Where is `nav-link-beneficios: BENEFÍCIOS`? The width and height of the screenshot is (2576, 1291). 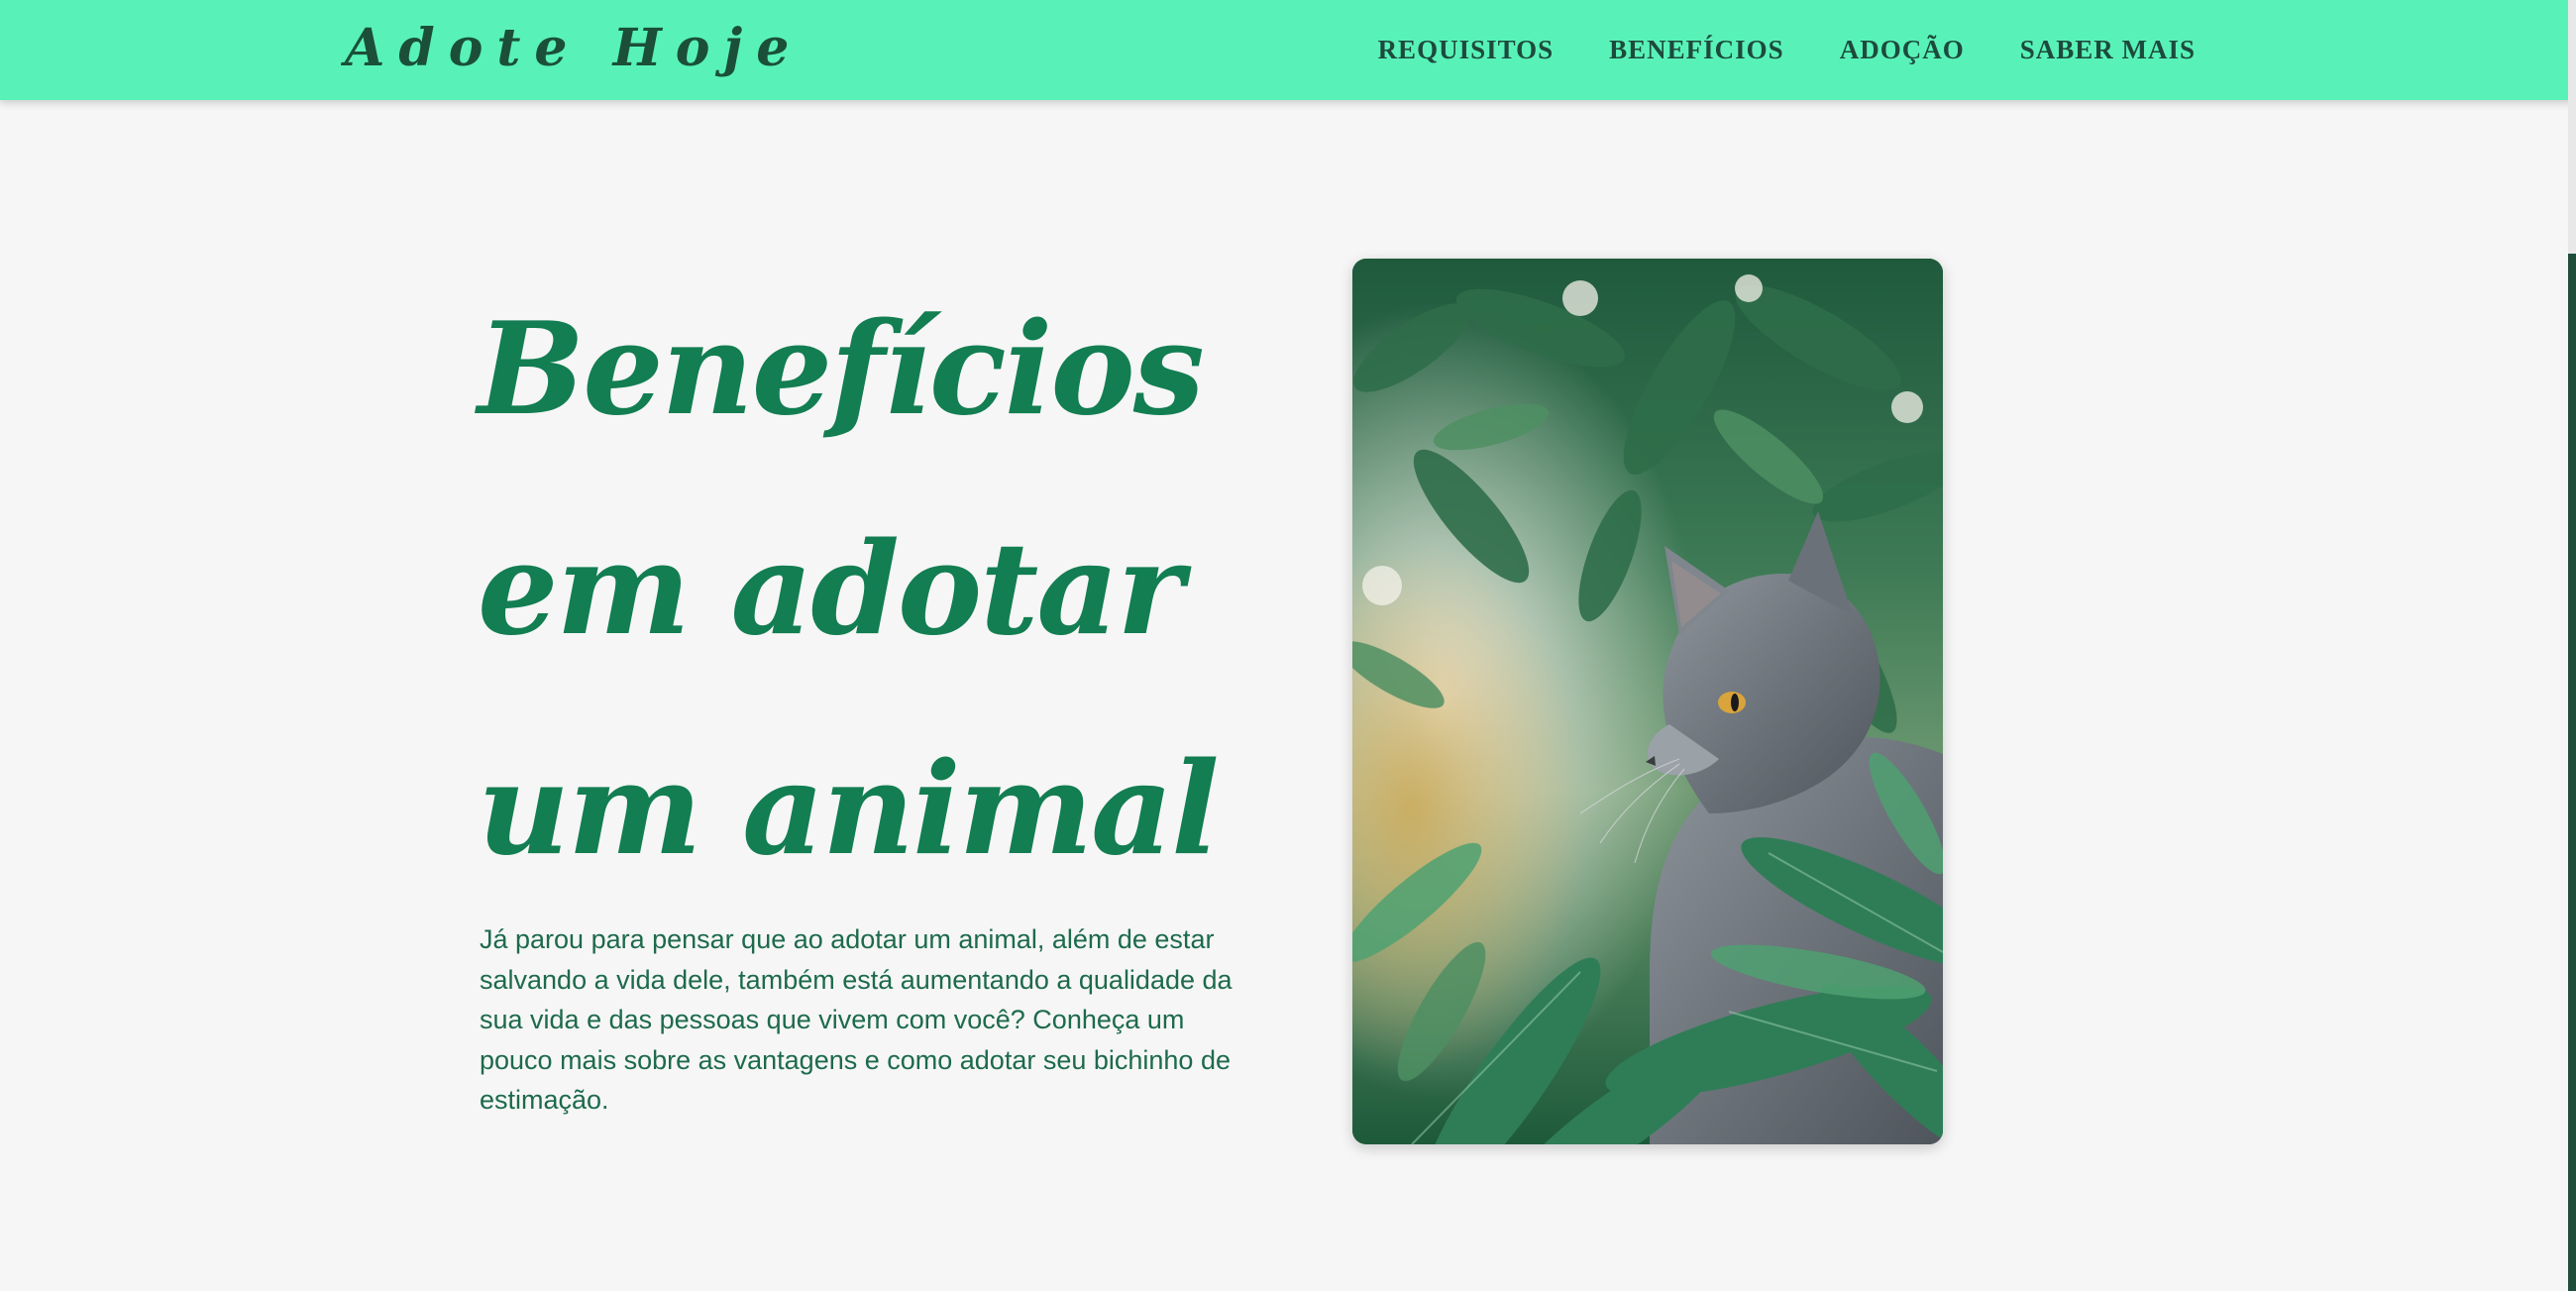 nav-link-beneficios: BENEFÍCIOS is located at coordinates (1696, 49).